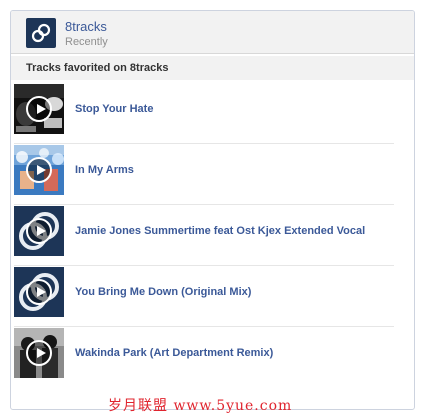 The image size is (430, 417). Describe the element at coordinates (86, 27) in the screenshot. I see `app-name-link: 8tracks` at that location.